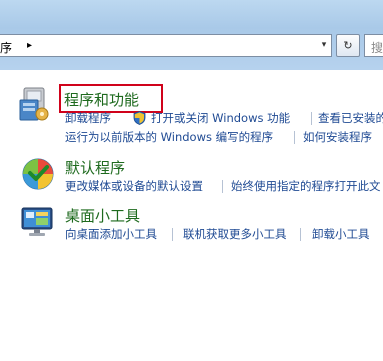  I want to click on breadcrumb-chevron-icon: ▸, so click(29, 45).